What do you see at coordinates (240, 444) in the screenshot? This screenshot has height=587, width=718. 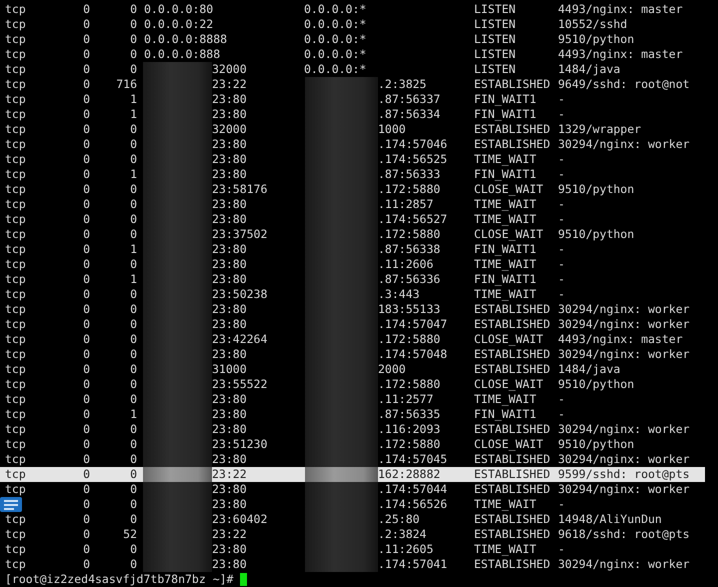 I see `local-address-text: 23:51230` at bounding box center [240, 444].